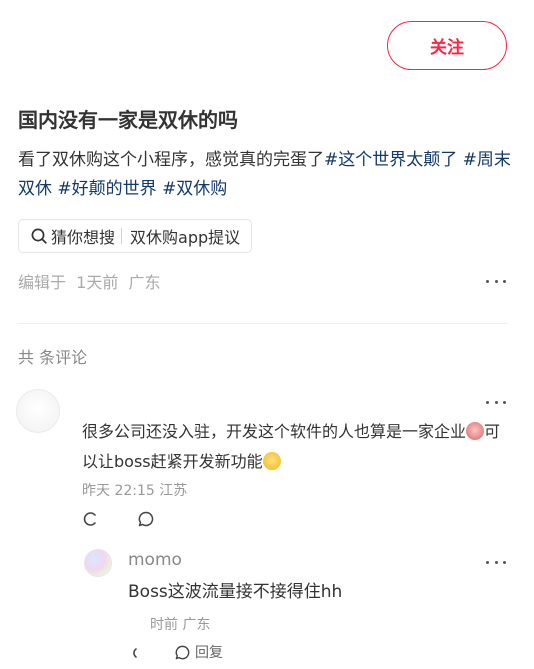 The image size is (534, 669). What do you see at coordinates (180, 625) in the screenshot?
I see `reply-meta: 时前 广东` at bounding box center [180, 625].